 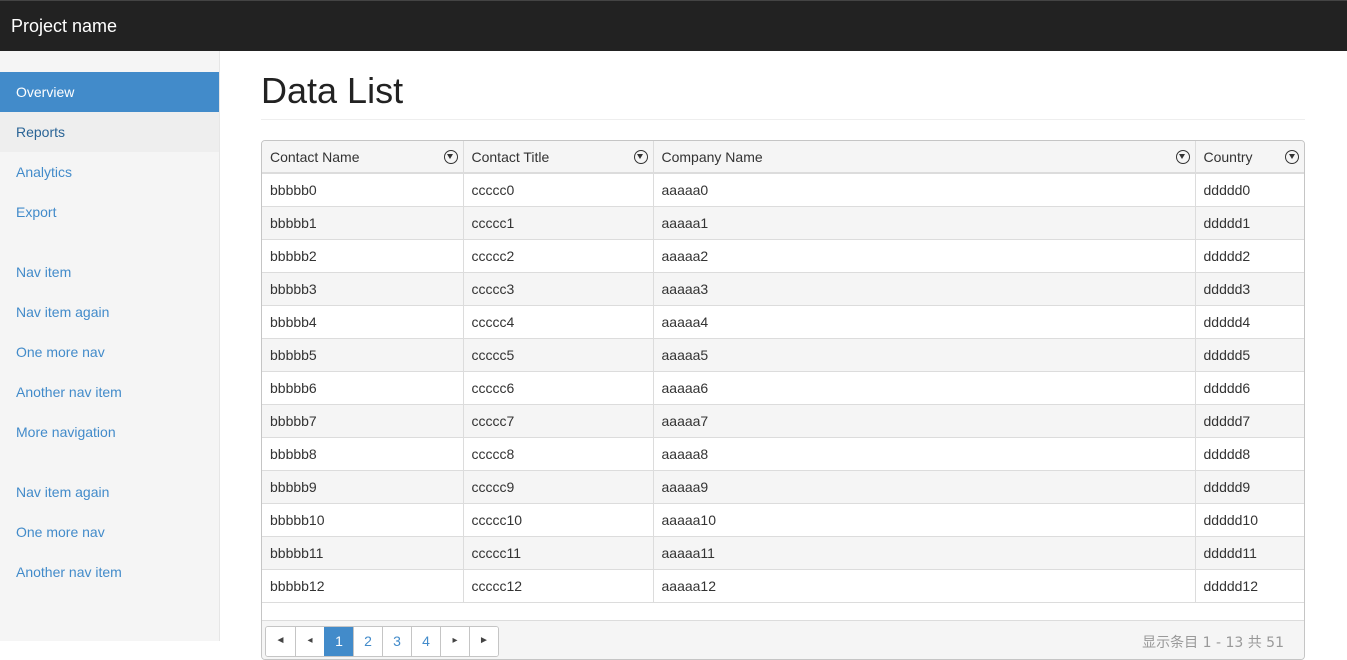 I want to click on pager: ◄ ◂ 1 2 3 4 ▸ ► 显示条目 1 - 13 共 51, so click(x=783, y=639).